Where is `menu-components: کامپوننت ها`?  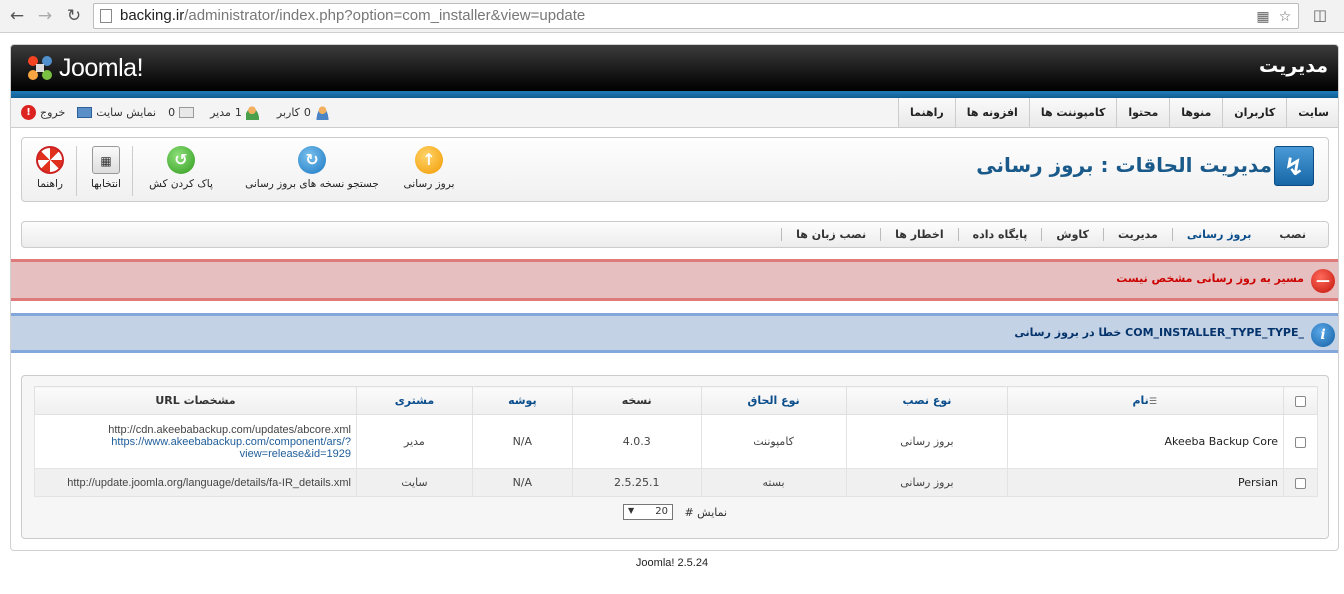
menu-components: کامپوننت ها is located at coordinates (1072, 112).